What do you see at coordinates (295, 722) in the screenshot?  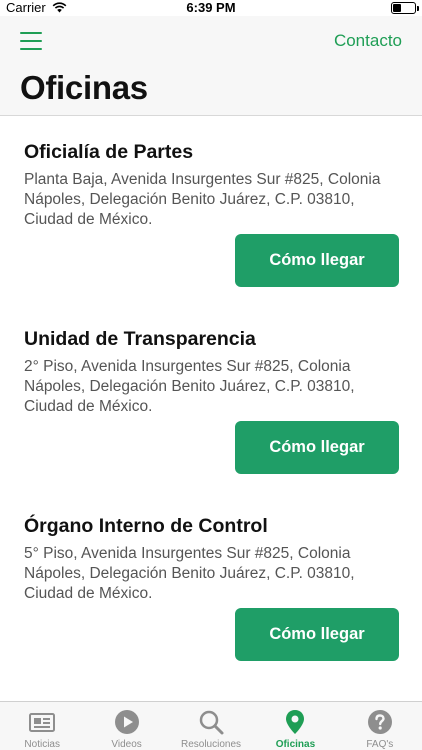 I see `location-pin-icon` at bounding box center [295, 722].